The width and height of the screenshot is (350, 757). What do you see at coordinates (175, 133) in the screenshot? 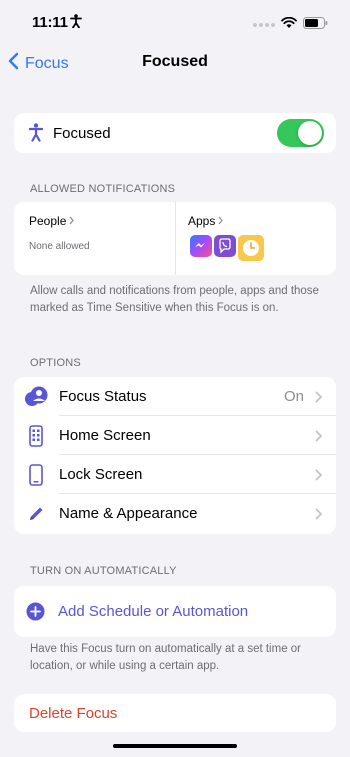
I see `focus-toggle-row: Focused` at bounding box center [175, 133].